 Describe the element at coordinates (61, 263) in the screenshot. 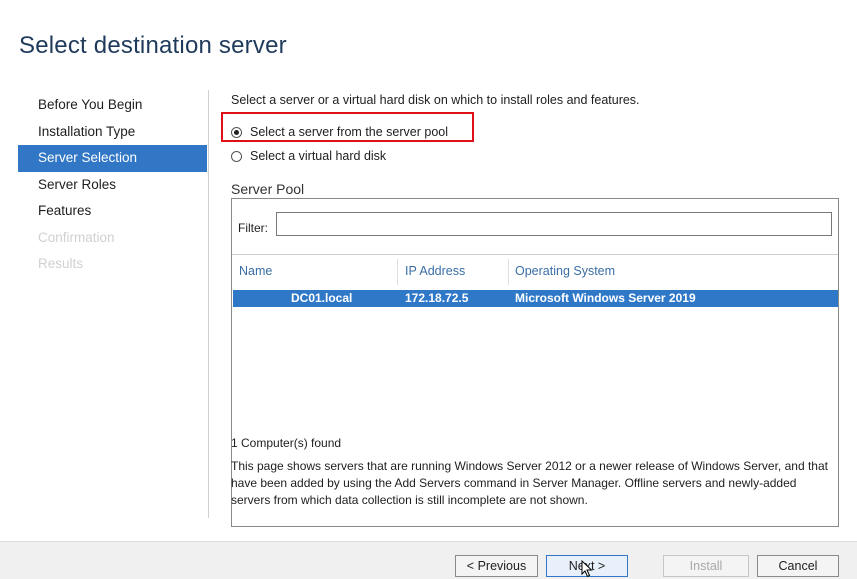

I see `nav-item-results: Results` at that location.